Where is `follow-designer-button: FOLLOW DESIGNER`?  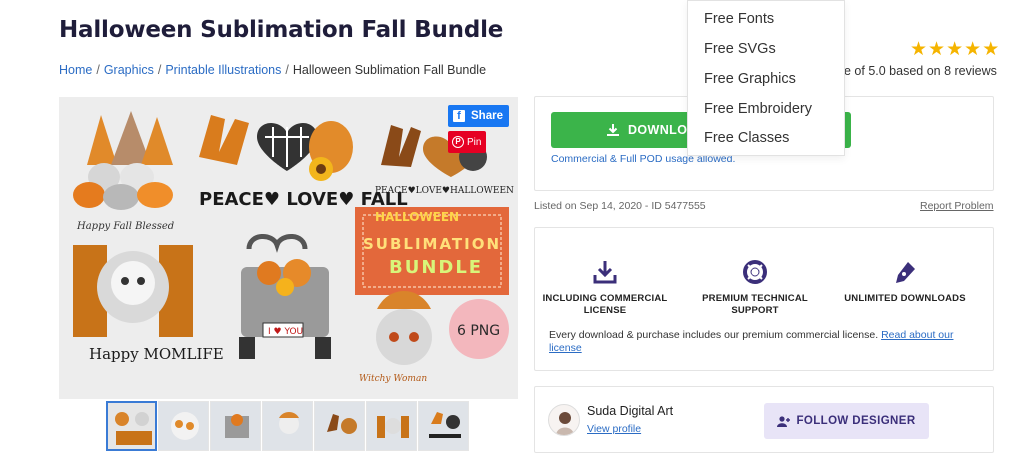
follow-designer-button: FOLLOW DESIGNER is located at coordinates (846, 421).